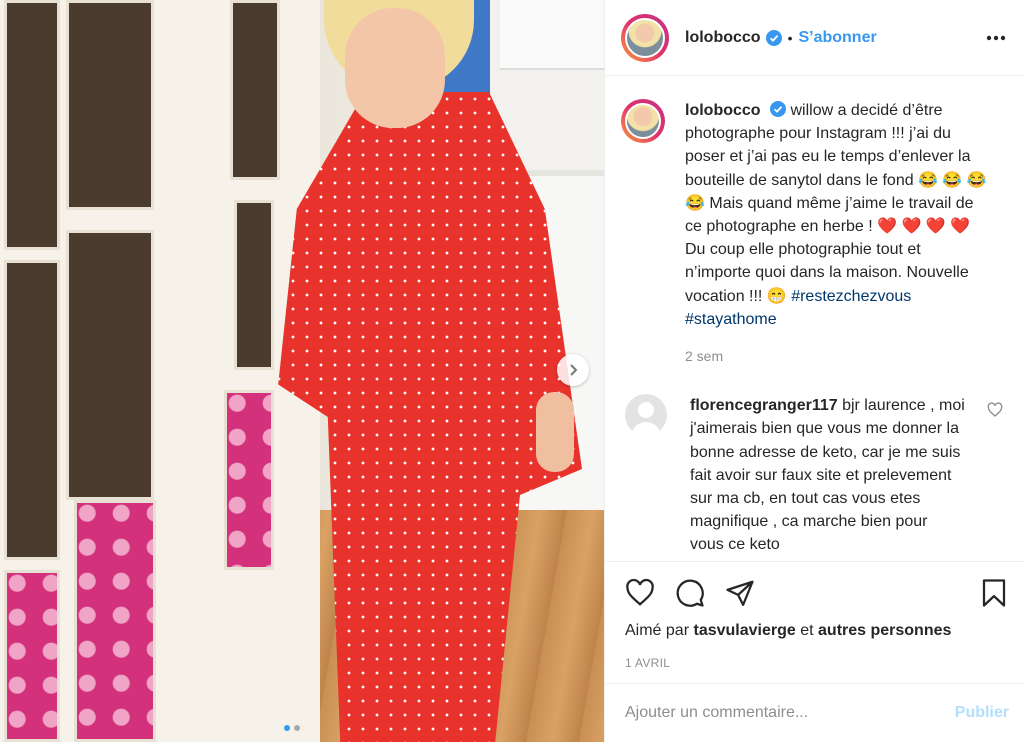 The width and height of the screenshot is (1024, 742). I want to click on heart-icon, so click(640, 593).